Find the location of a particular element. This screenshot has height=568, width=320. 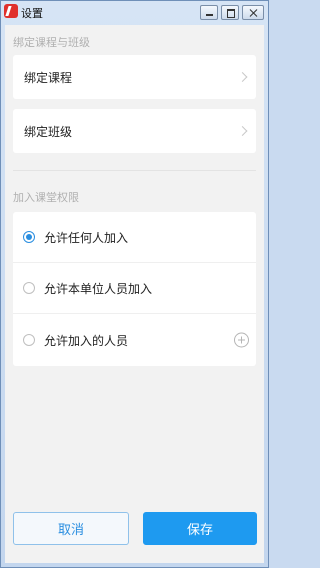

bind-class-item: 绑定班级 is located at coordinates (134, 131).